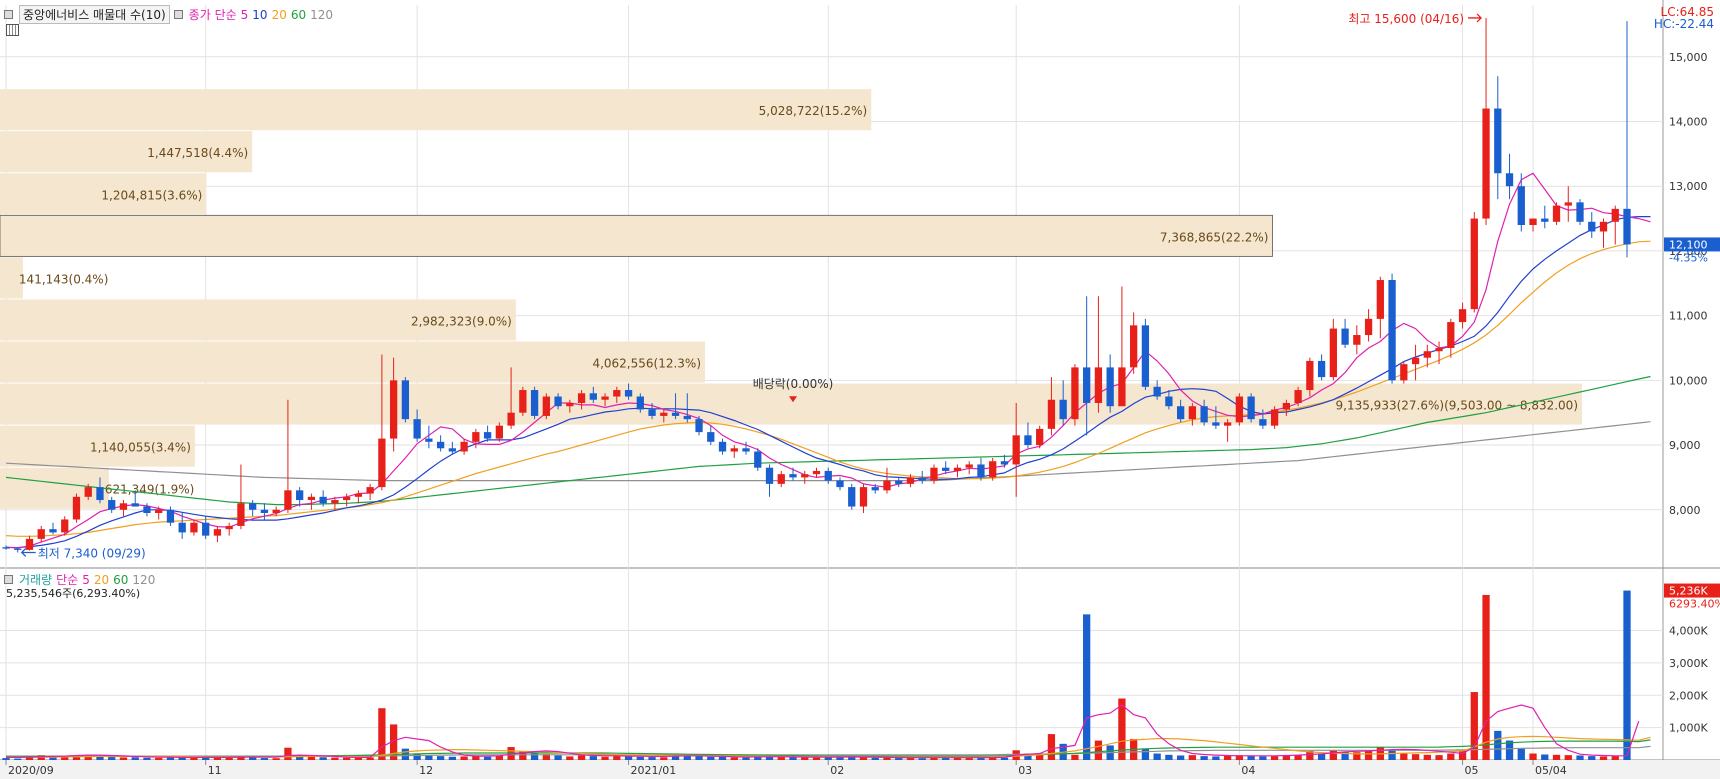  I want to click on current-volume-label: 5,236K, so click(1688, 591).